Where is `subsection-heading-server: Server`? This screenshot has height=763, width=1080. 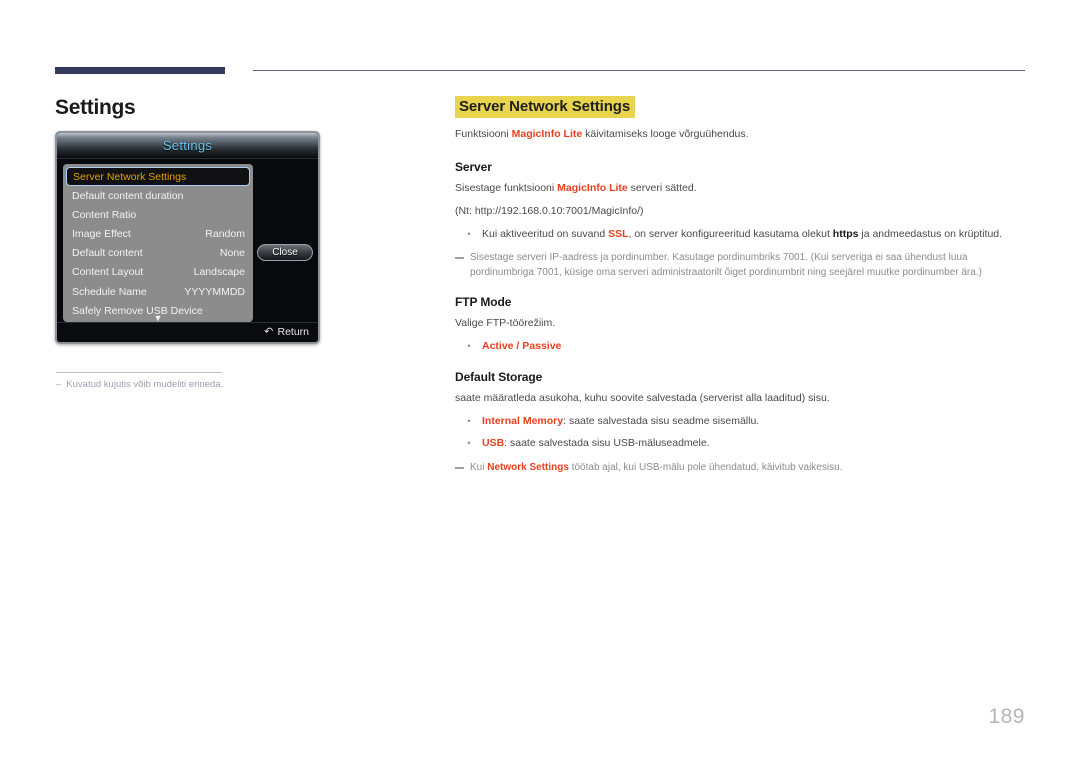 subsection-heading-server: Server is located at coordinates (473, 167).